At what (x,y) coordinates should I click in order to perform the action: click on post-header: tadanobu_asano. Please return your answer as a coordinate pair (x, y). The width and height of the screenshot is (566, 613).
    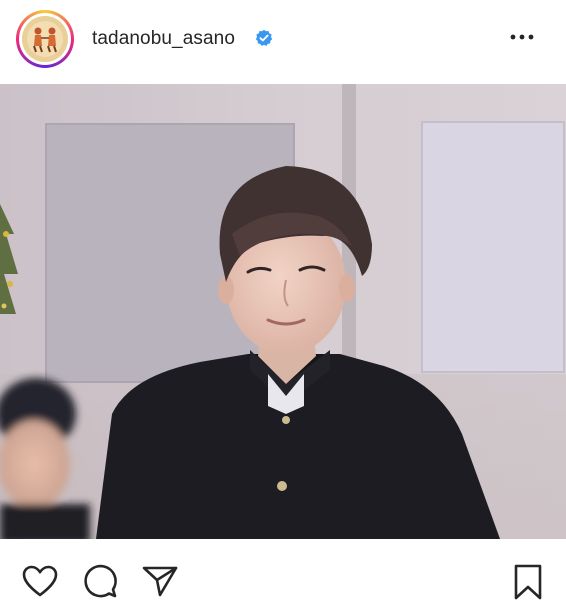
    Looking at the image, I should click on (283, 40).